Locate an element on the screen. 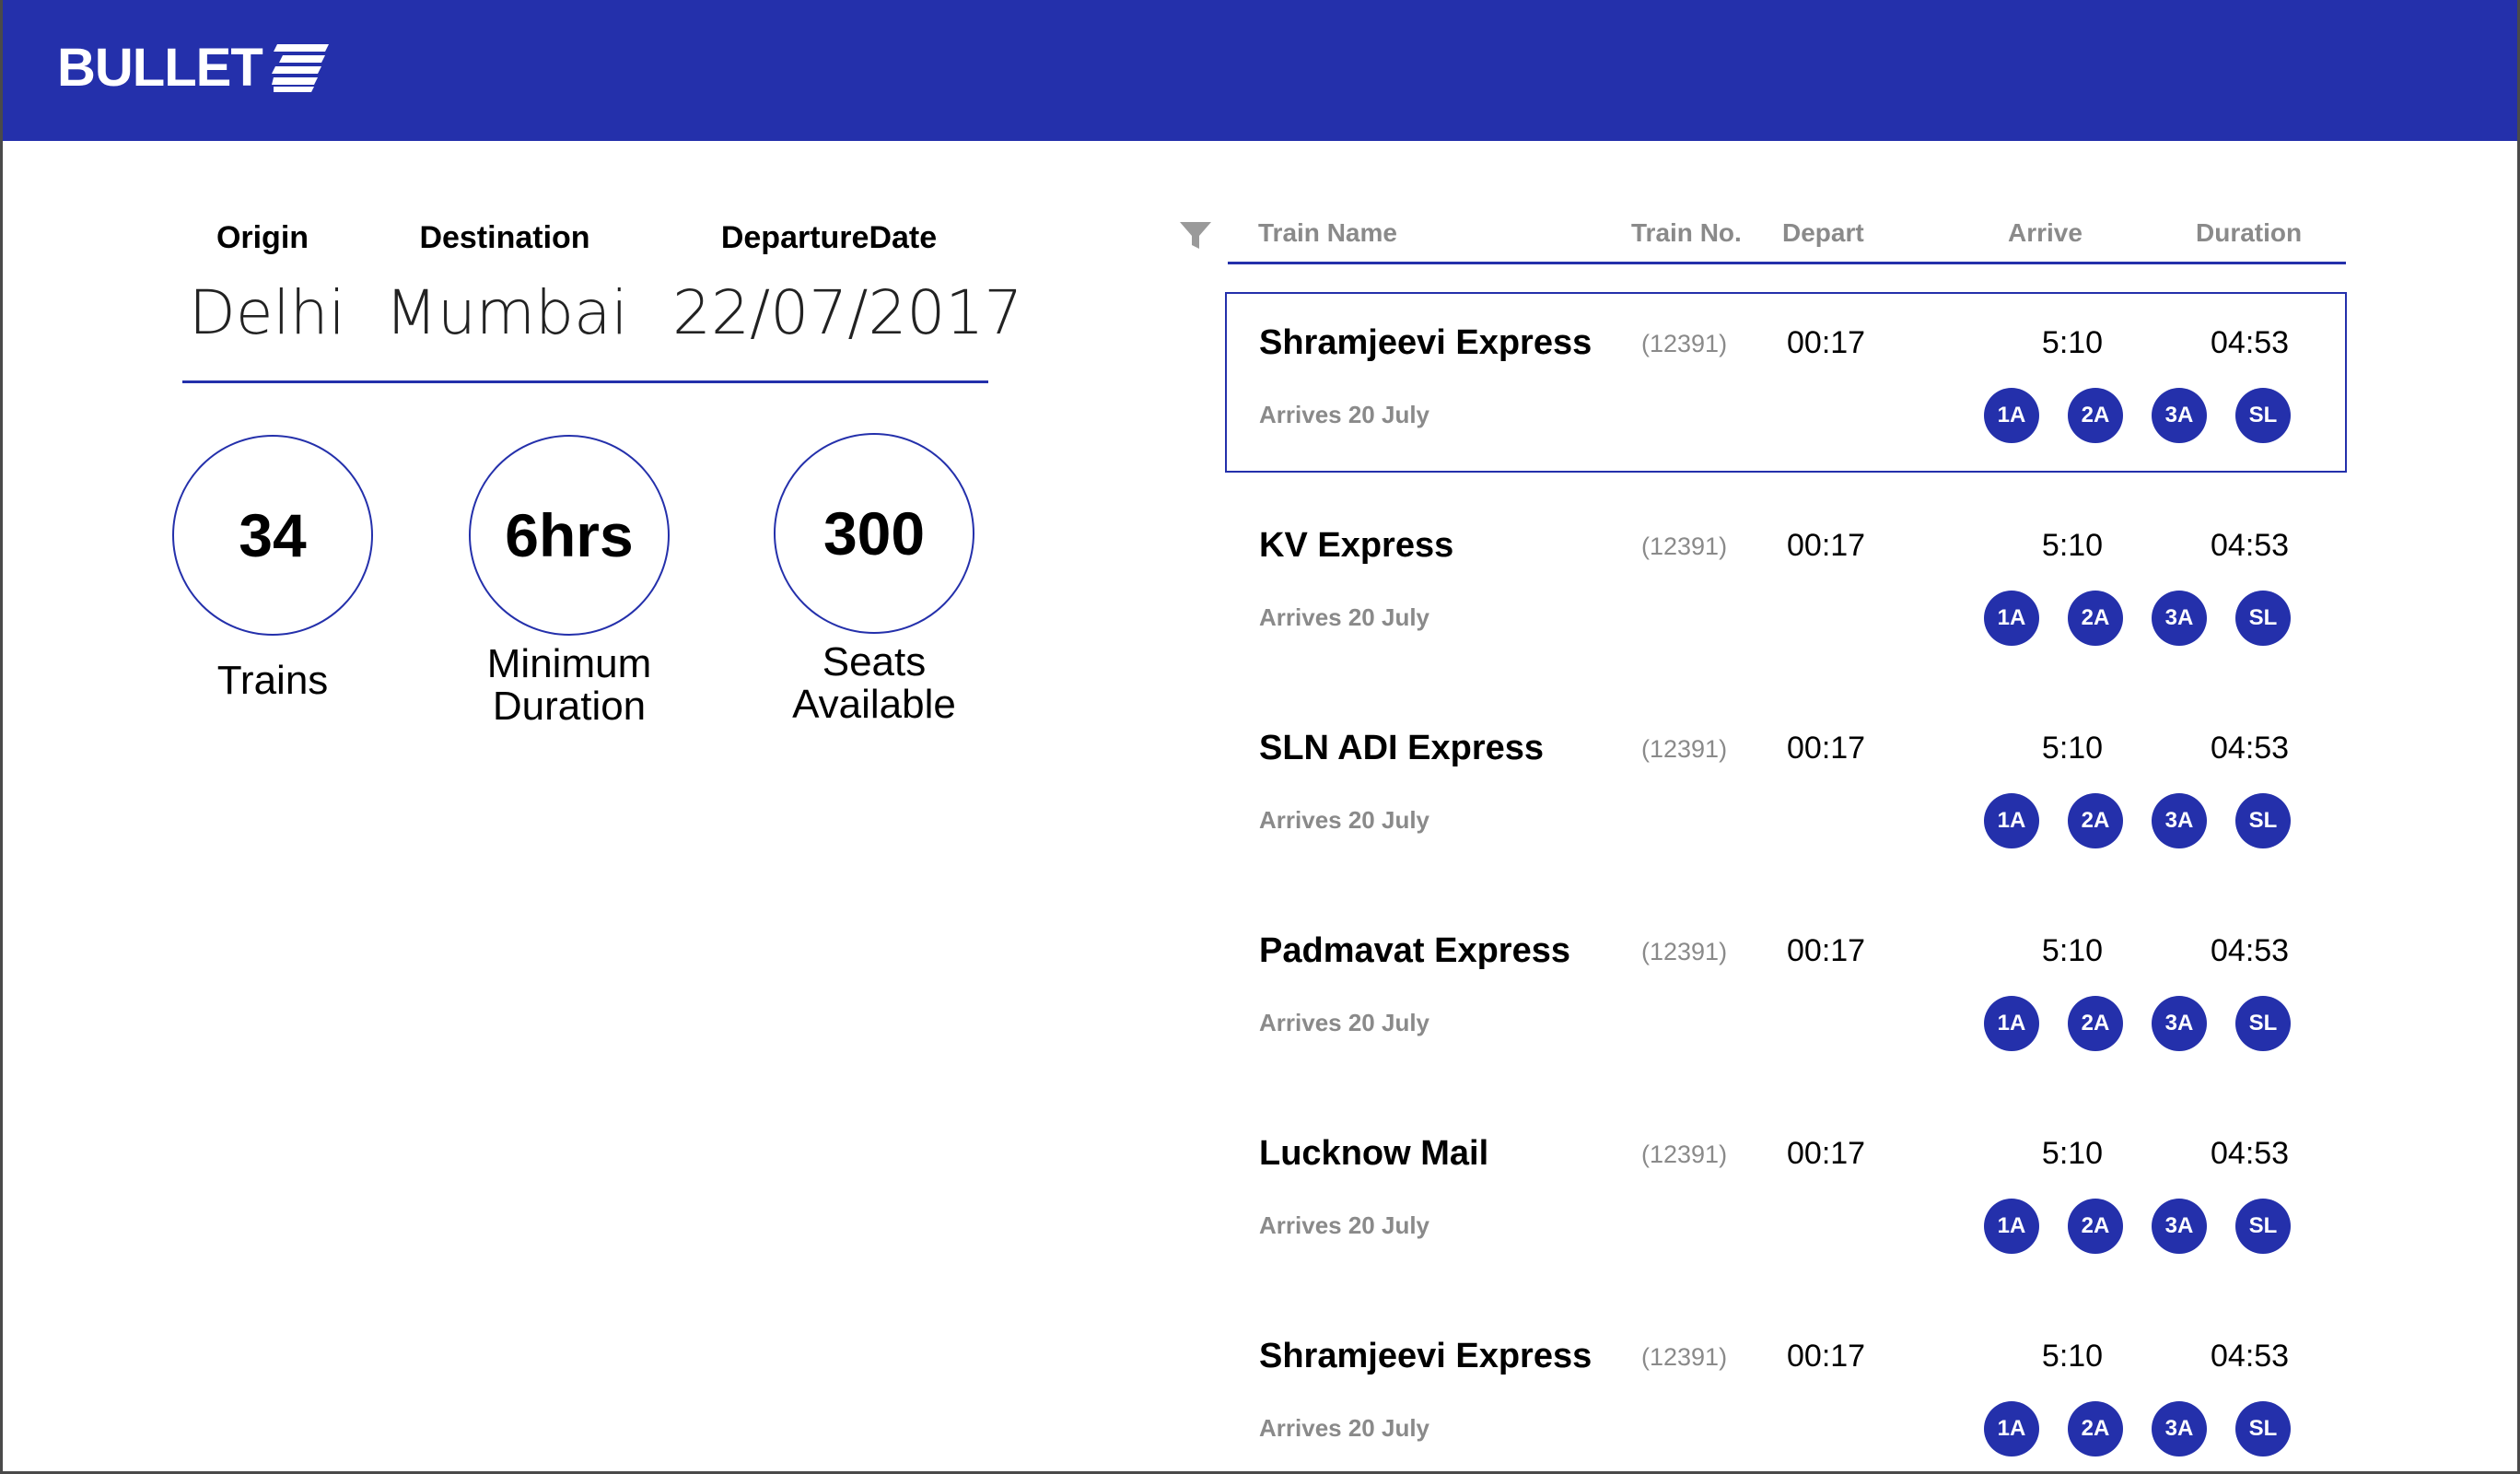  stat-value: 34 is located at coordinates (272, 535).